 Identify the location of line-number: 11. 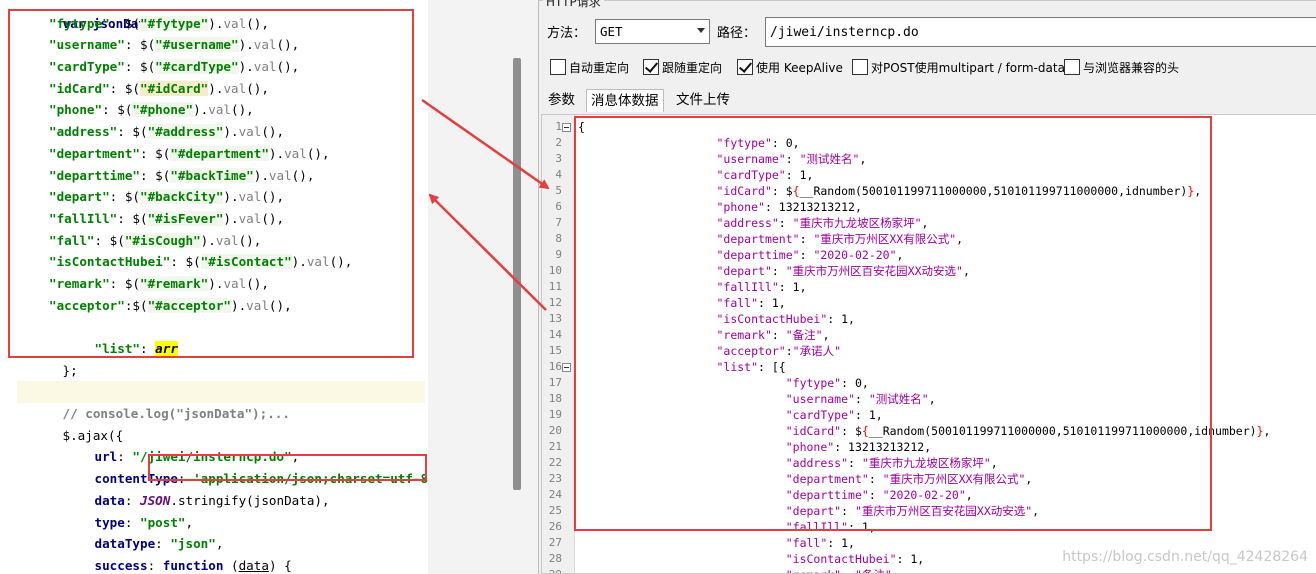
(555, 286).